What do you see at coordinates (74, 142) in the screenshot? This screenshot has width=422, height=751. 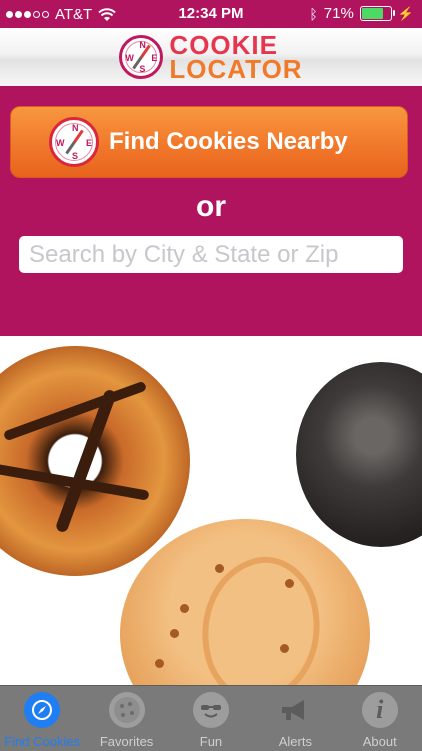 I see `compass-icon: N S E W` at bounding box center [74, 142].